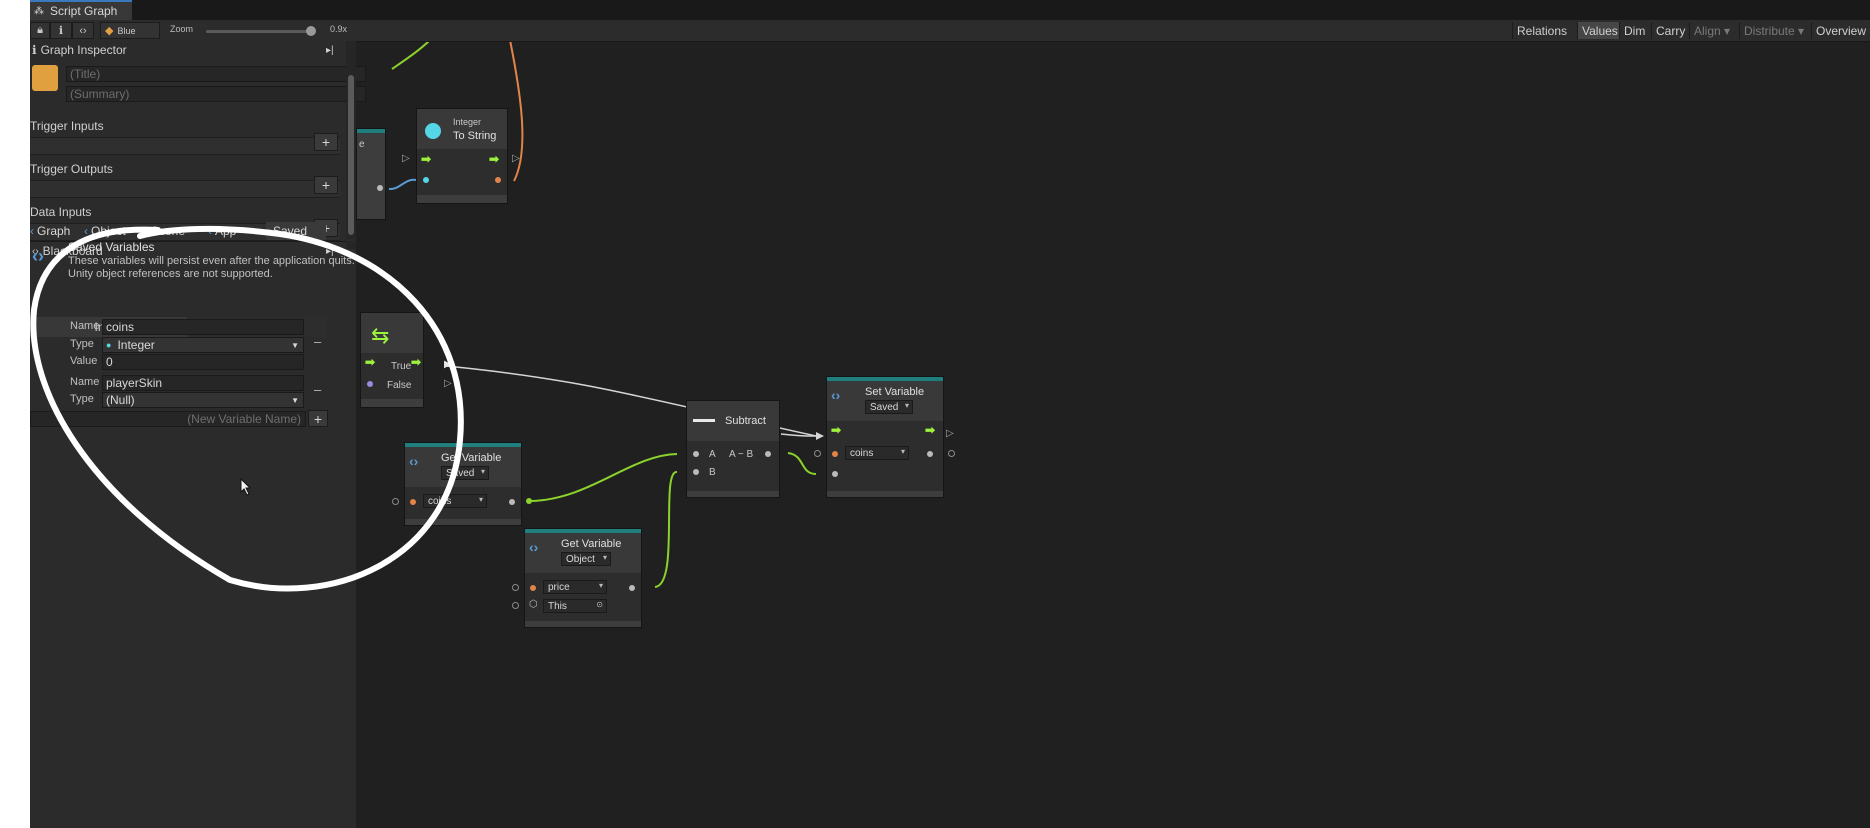  What do you see at coordinates (416, 362) in the screenshot?
I see `true-flow-arrow-icon: ➡` at bounding box center [416, 362].